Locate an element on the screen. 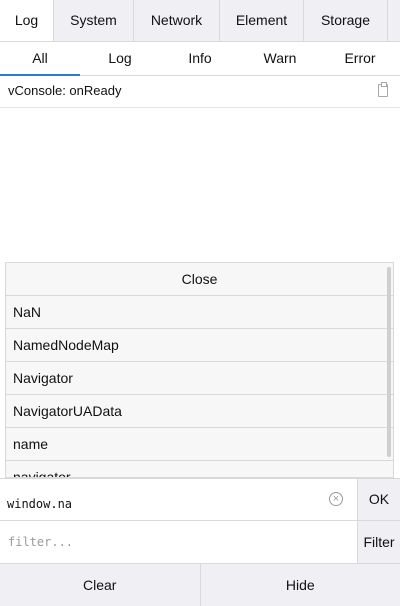  autocomplete-close-button: Close is located at coordinates (199, 279).